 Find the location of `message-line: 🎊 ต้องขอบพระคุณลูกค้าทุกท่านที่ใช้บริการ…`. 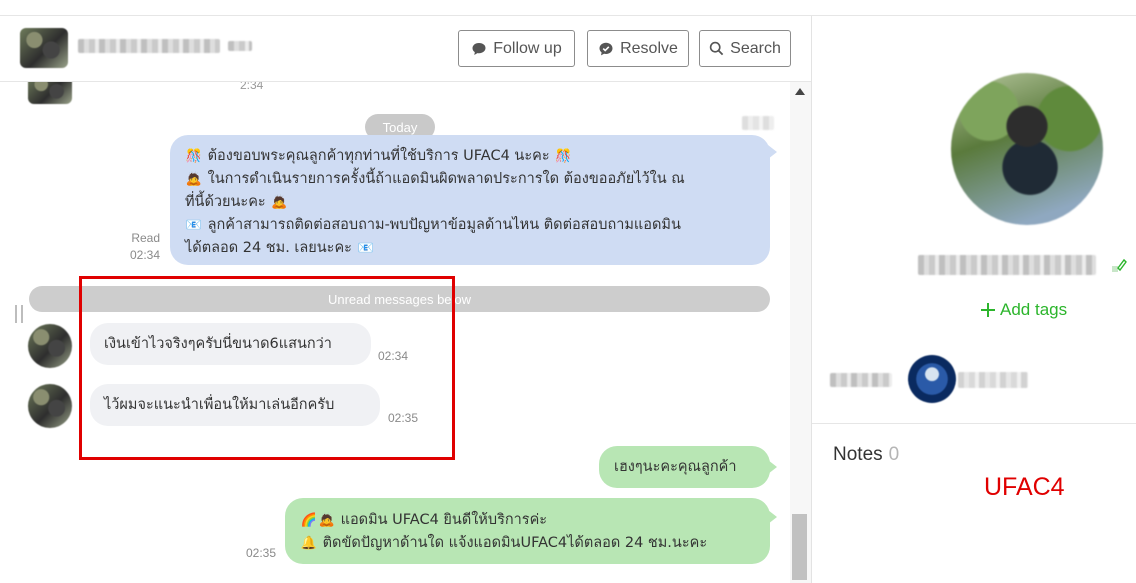

message-line: 🎊 ต้องขอบพระคุณลูกค้าทุกท่านที่ใช้บริการ… is located at coordinates (477, 156).